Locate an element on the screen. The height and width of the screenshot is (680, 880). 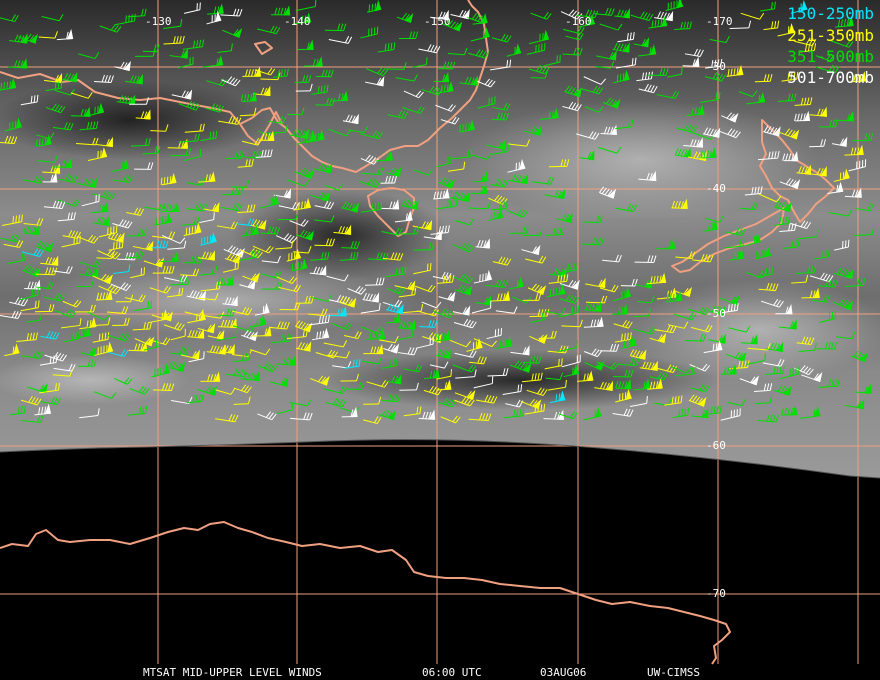
lon-label-140: -140 is located at coordinates (297, 21).